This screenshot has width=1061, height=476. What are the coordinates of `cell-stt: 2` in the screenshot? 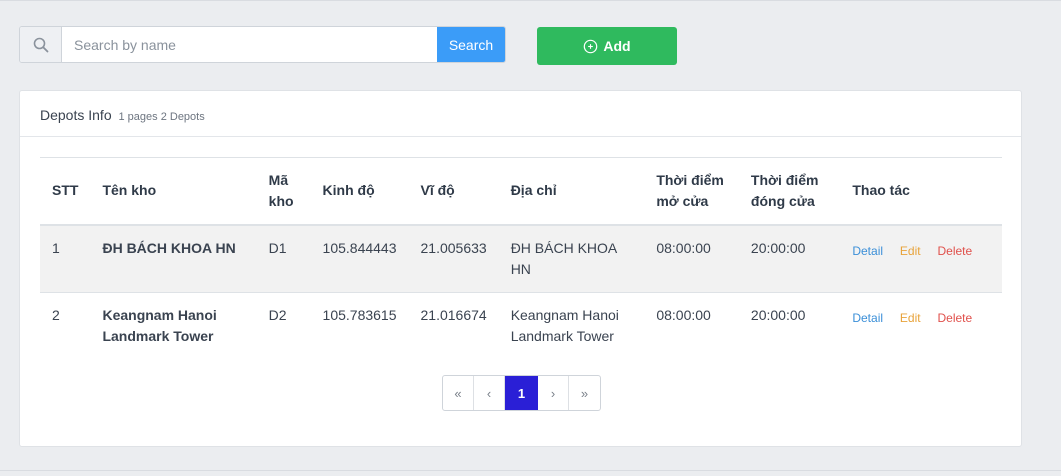 It's located at (56, 314).